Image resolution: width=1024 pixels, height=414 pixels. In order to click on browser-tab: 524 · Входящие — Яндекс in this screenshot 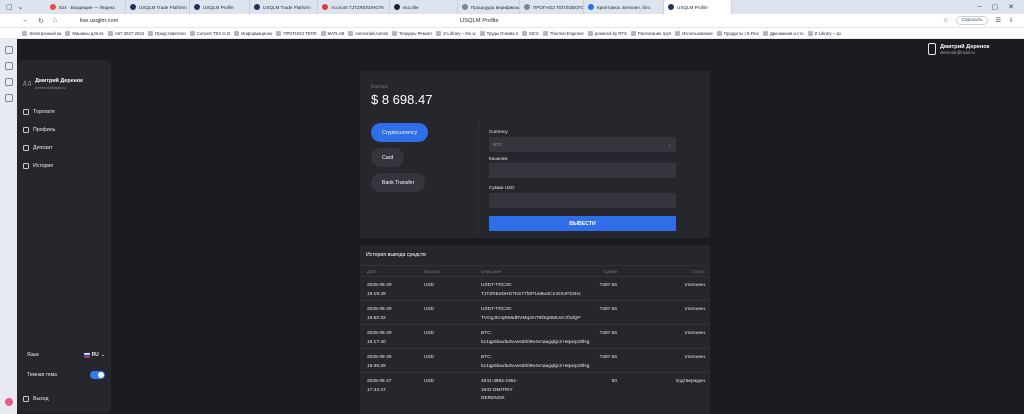, I will do `click(86, 7)`.